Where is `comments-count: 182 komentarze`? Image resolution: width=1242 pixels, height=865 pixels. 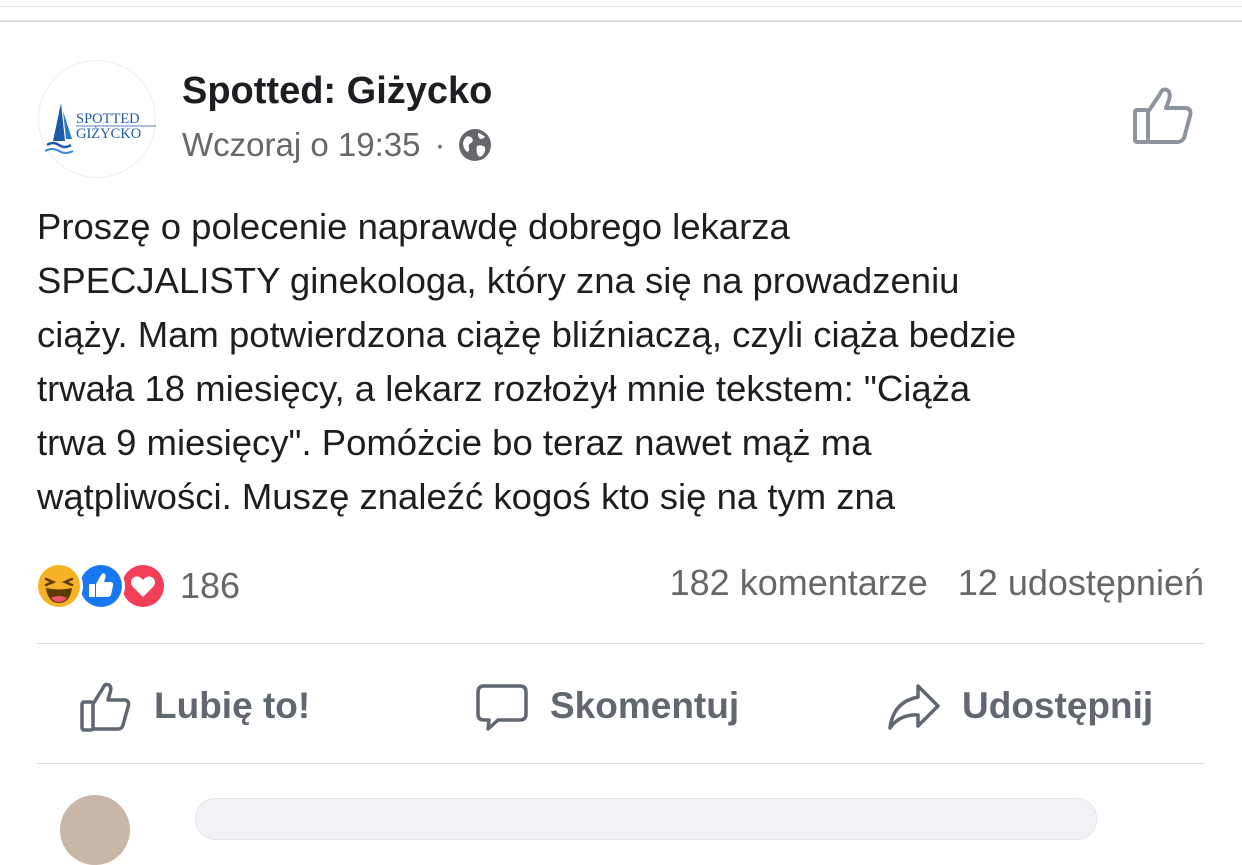
comments-count: 182 komentarze is located at coordinates (799, 583).